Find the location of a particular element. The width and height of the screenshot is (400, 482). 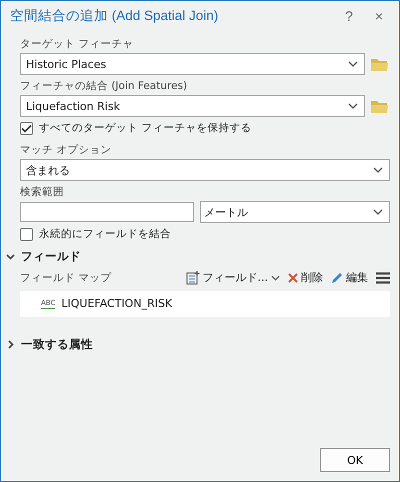

help-button: ? is located at coordinates (349, 16).